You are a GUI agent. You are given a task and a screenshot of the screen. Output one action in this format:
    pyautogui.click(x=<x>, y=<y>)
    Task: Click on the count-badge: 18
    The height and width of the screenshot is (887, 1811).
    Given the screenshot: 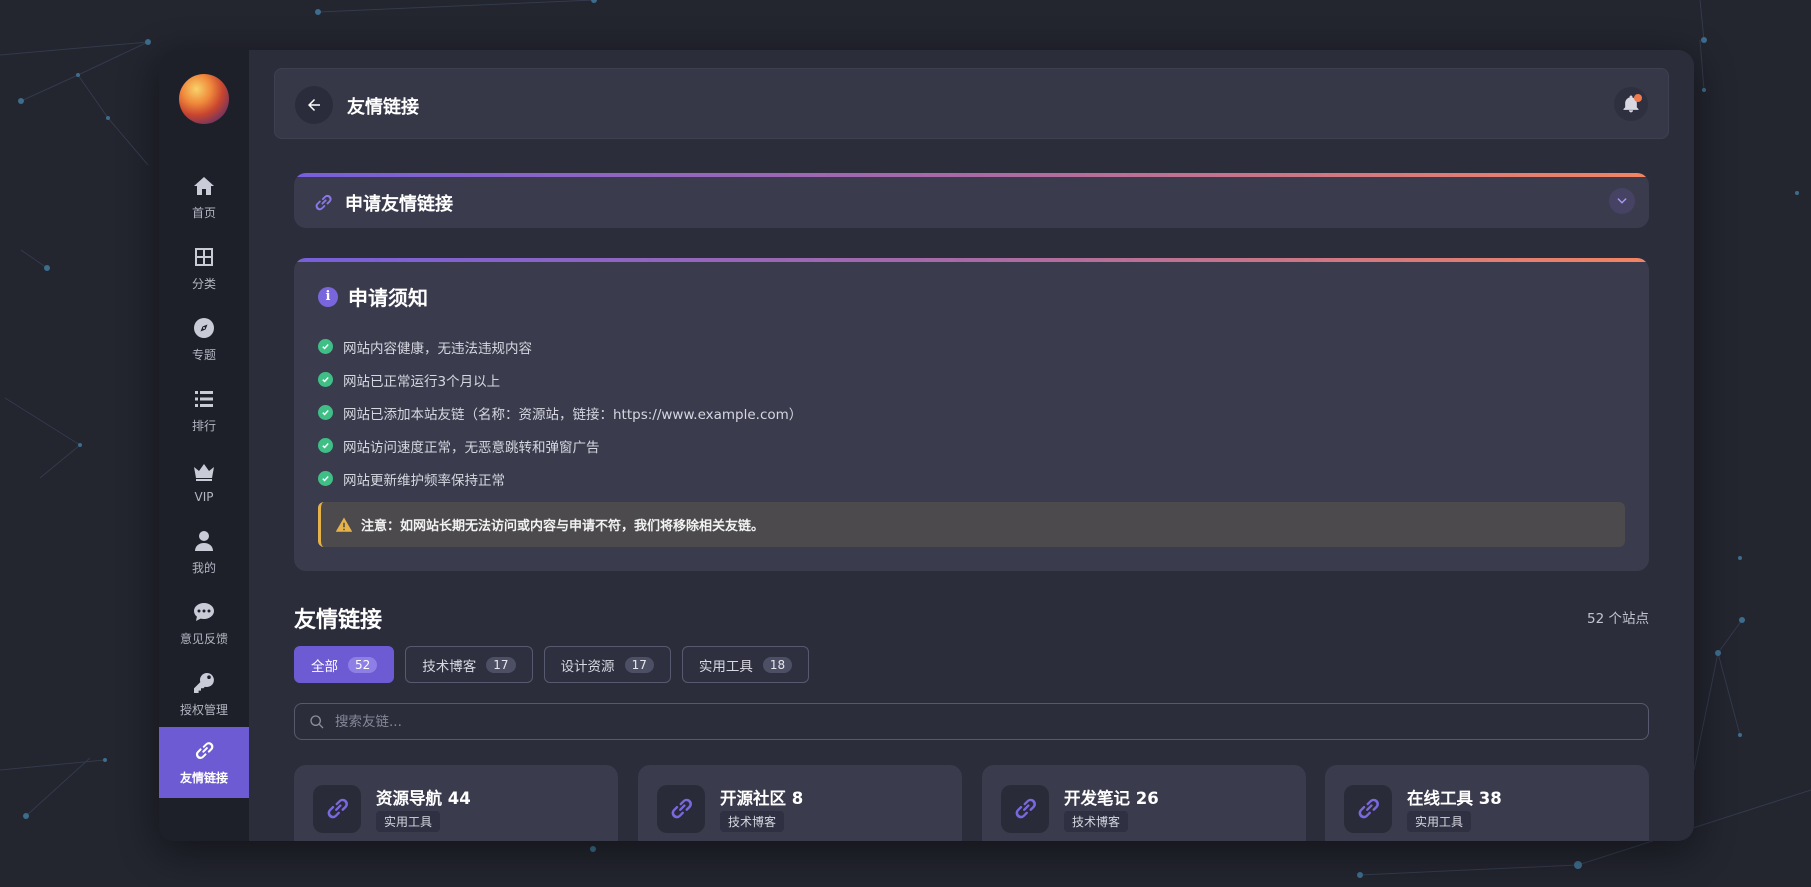 What is the action you would take?
    pyautogui.click(x=777, y=664)
    